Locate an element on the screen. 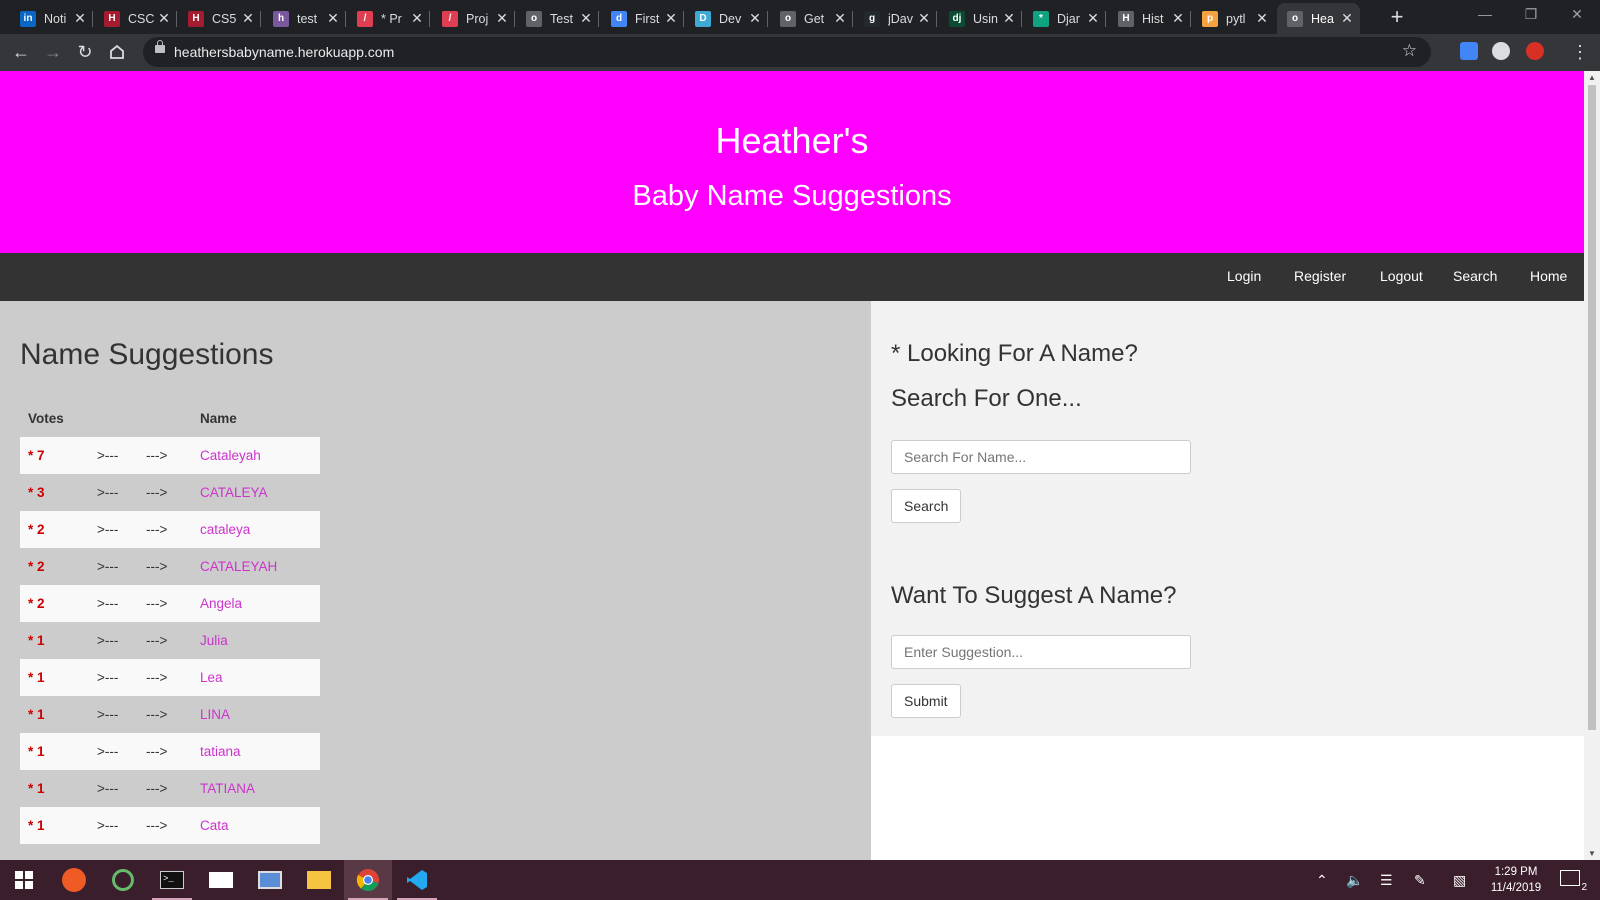 The image size is (1600, 900). browser-tab: / * Pr ✕ is located at coordinates (388, 18).